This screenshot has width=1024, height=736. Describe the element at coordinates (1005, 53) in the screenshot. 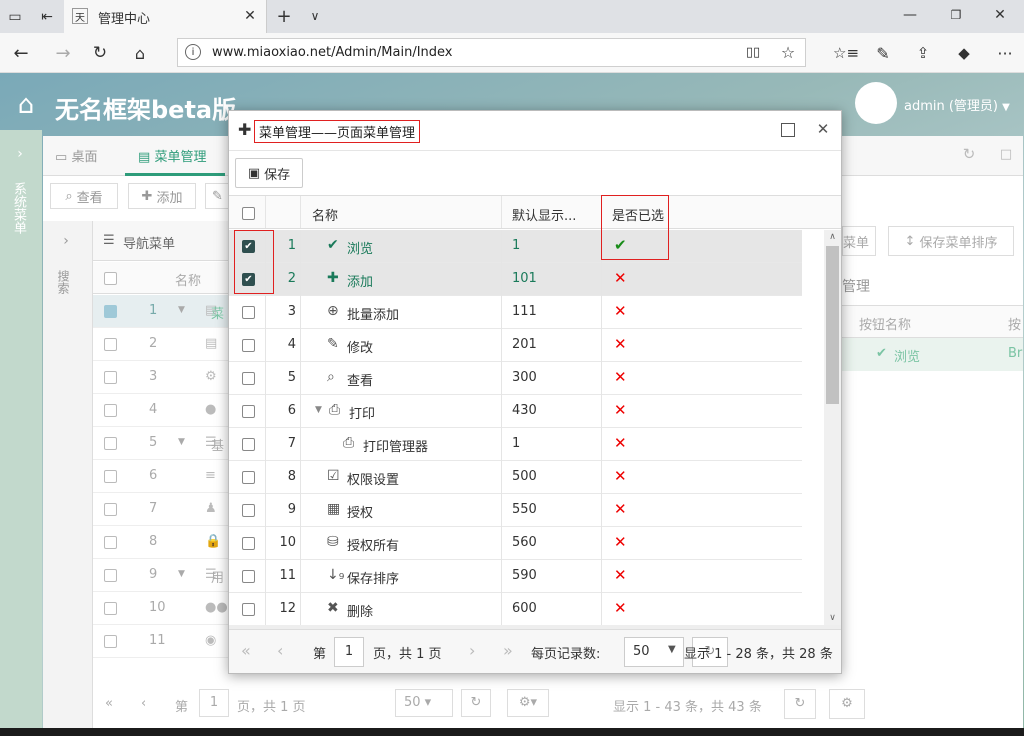

I see `more-icon: ···` at that location.